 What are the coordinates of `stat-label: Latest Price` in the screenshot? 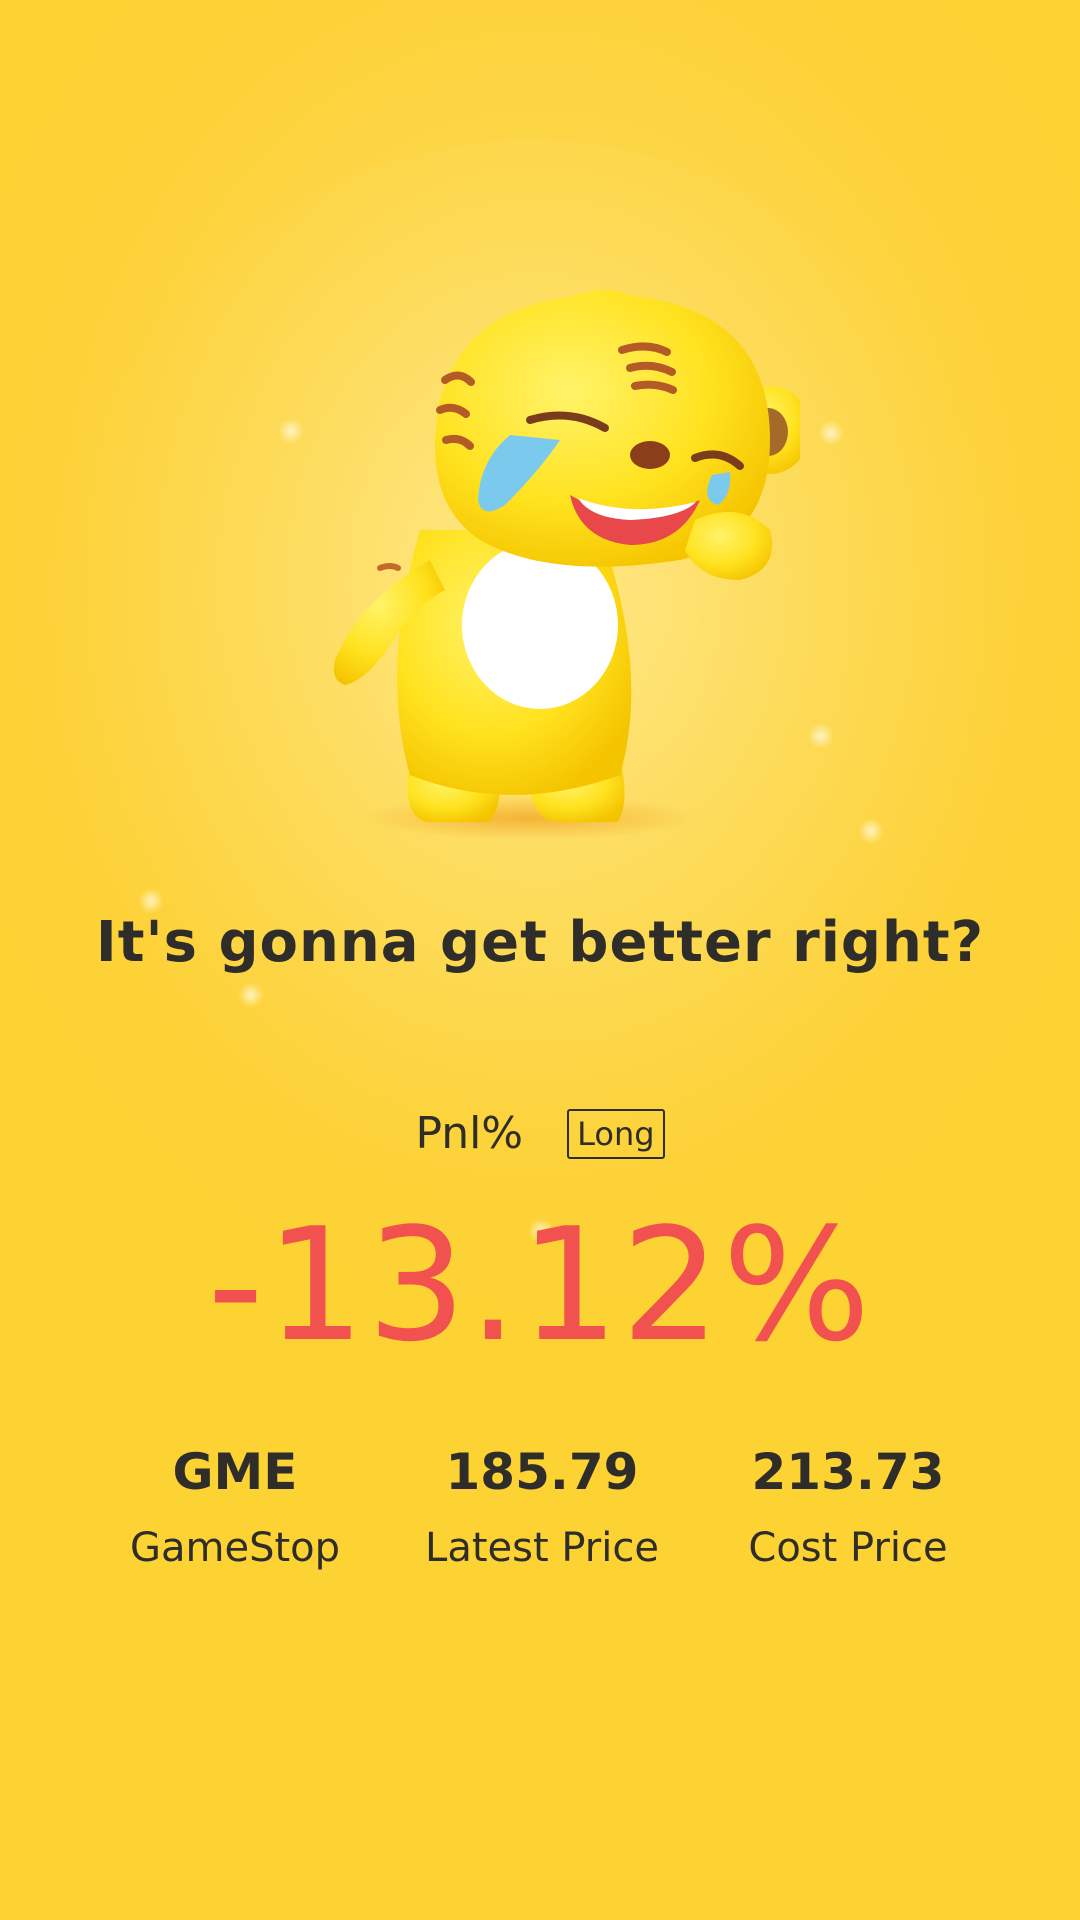 It's located at (542, 1548).